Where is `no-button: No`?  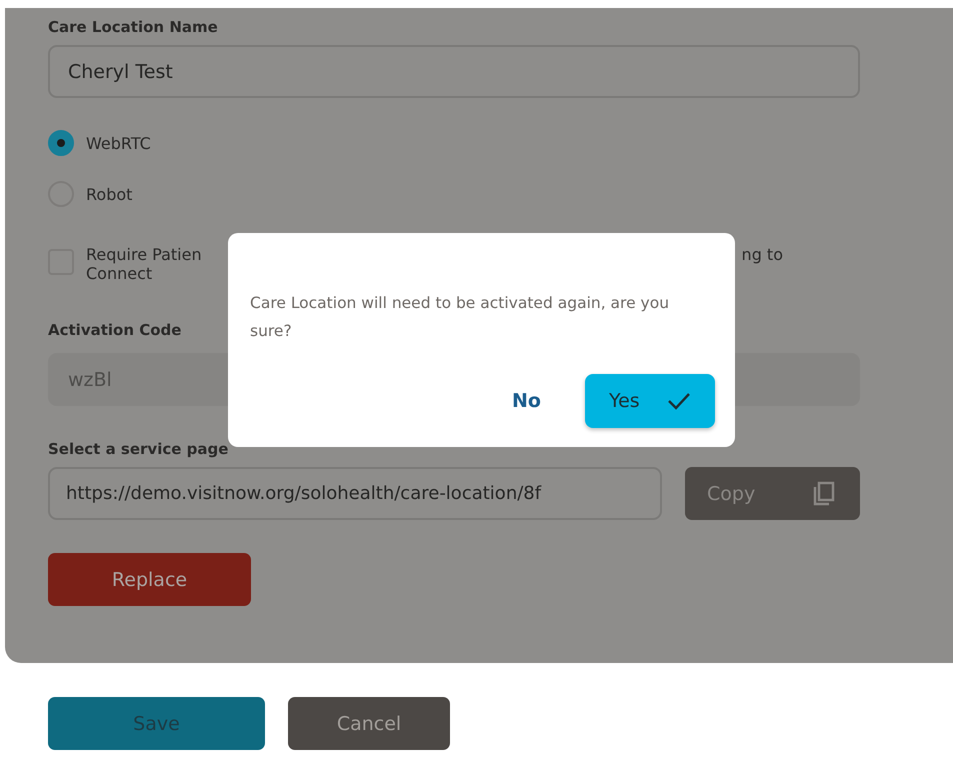
no-button: No is located at coordinates (526, 401).